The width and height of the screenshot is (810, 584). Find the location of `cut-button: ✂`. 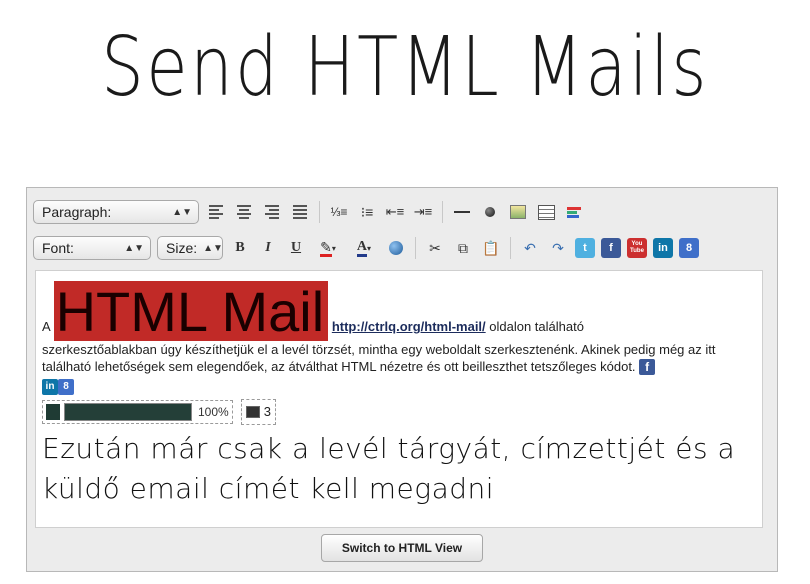

cut-button: ✂ is located at coordinates (435, 248).